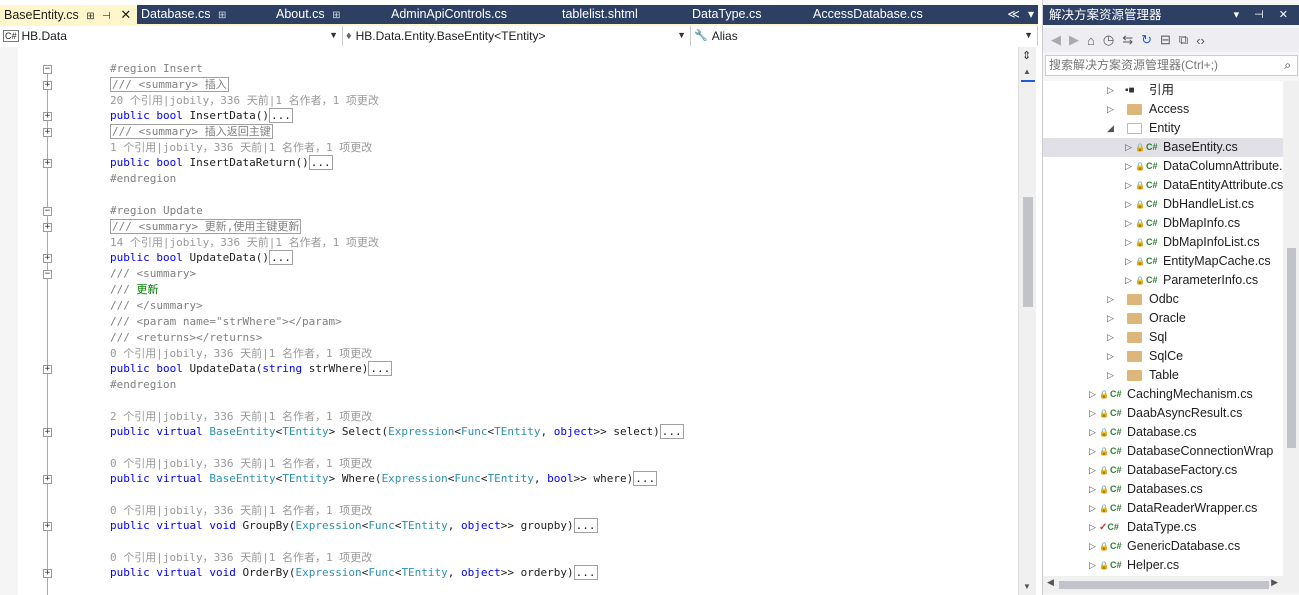 The image size is (1299, 595). What do you see at coordinates (1163, 489) in the screenshot?
I see `tree-node: ▷ 🔒C# Databases.cs` at bounding box center [1163, 489].